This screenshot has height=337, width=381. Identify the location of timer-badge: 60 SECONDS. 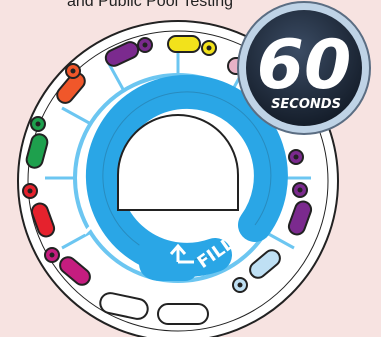
(304, 68).